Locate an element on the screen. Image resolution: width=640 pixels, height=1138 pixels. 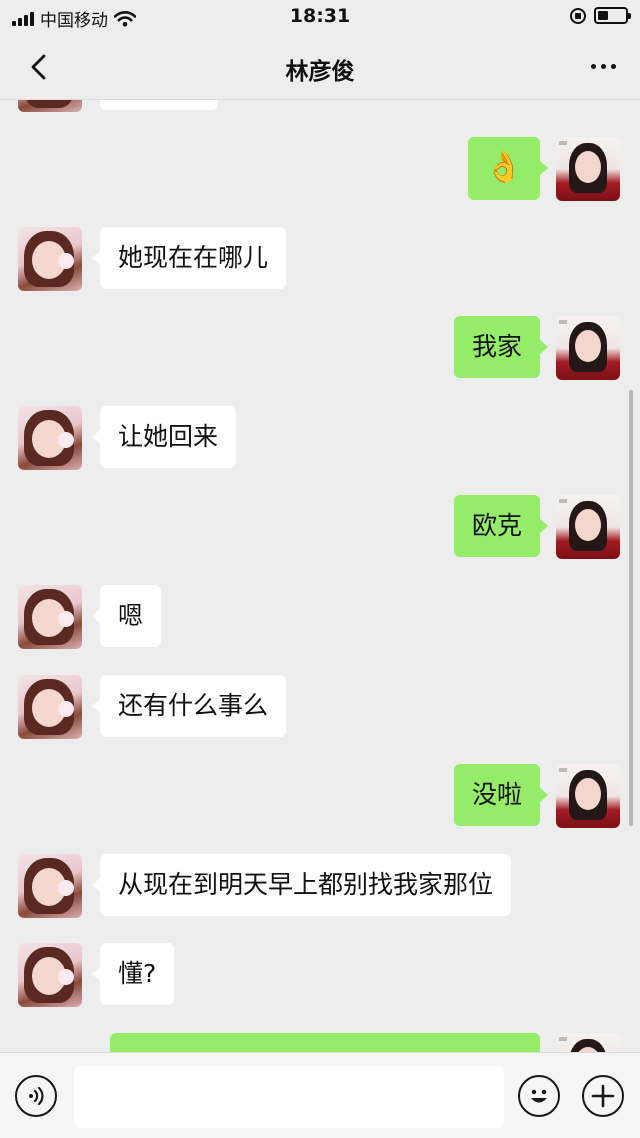
message-bubble: 嗯 is located at coordinates (126, 616).